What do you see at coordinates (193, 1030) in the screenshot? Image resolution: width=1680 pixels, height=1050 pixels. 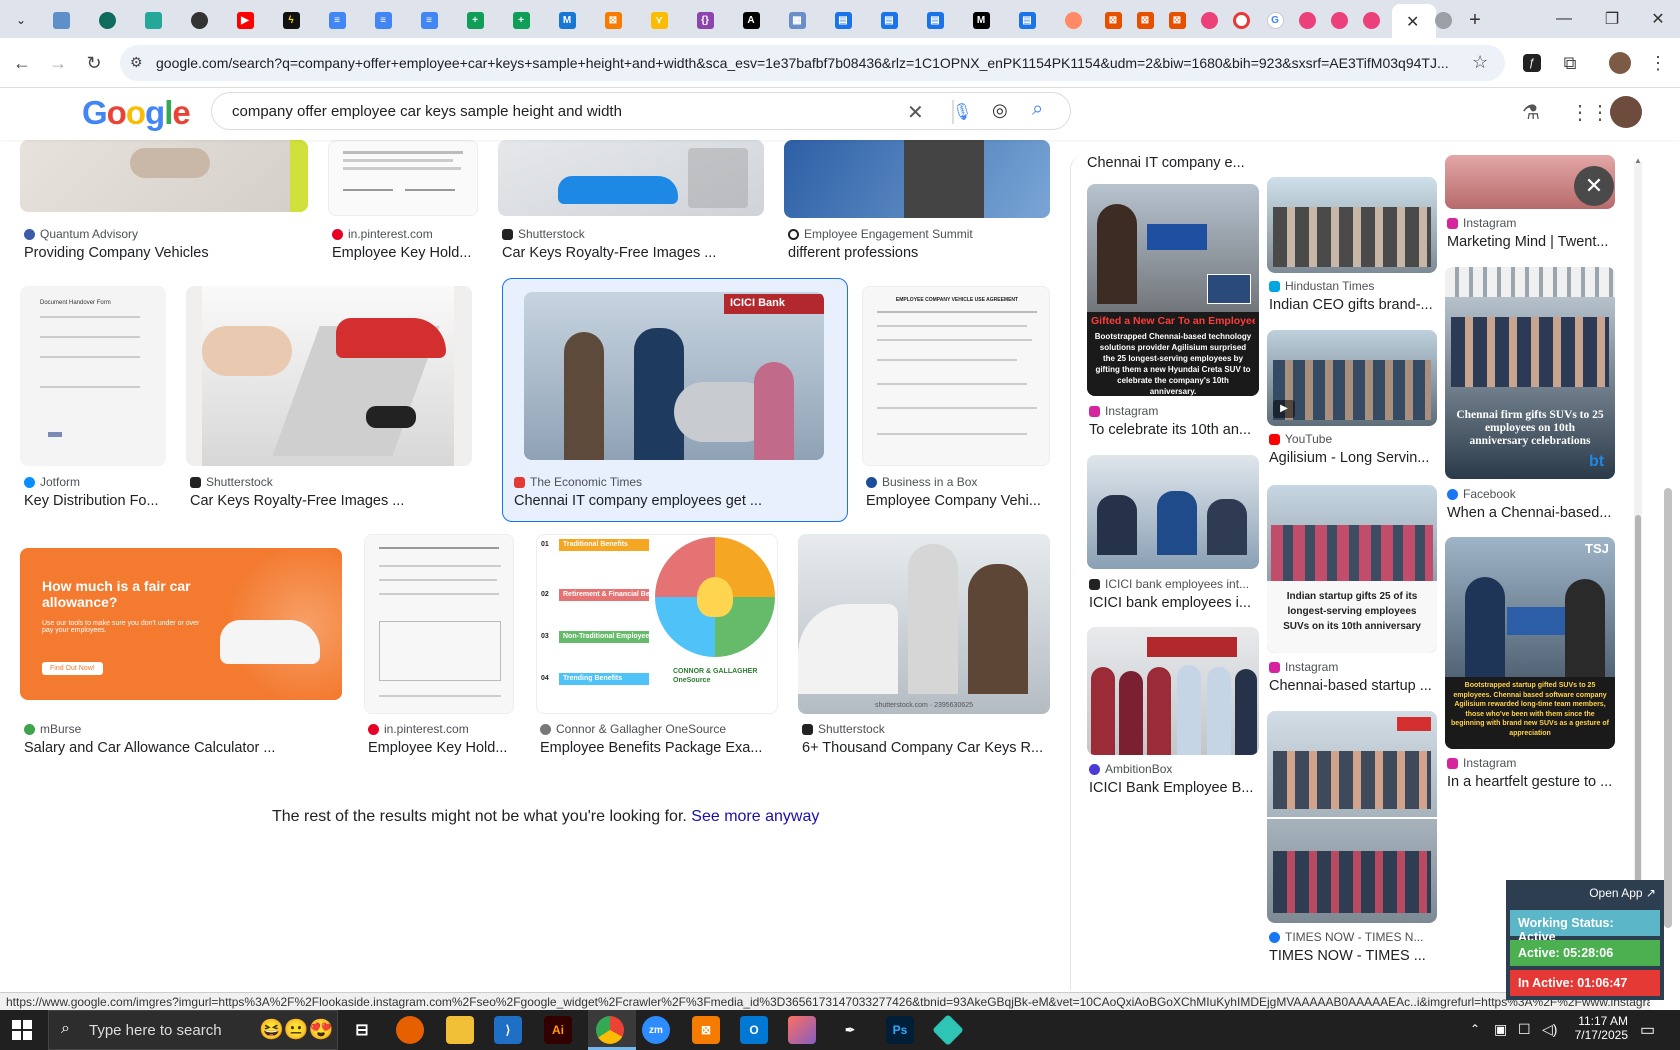 I see `taskbar-search-box: ⌕ Type here to search 😆😐😍` at bounding box center [193, 1030].